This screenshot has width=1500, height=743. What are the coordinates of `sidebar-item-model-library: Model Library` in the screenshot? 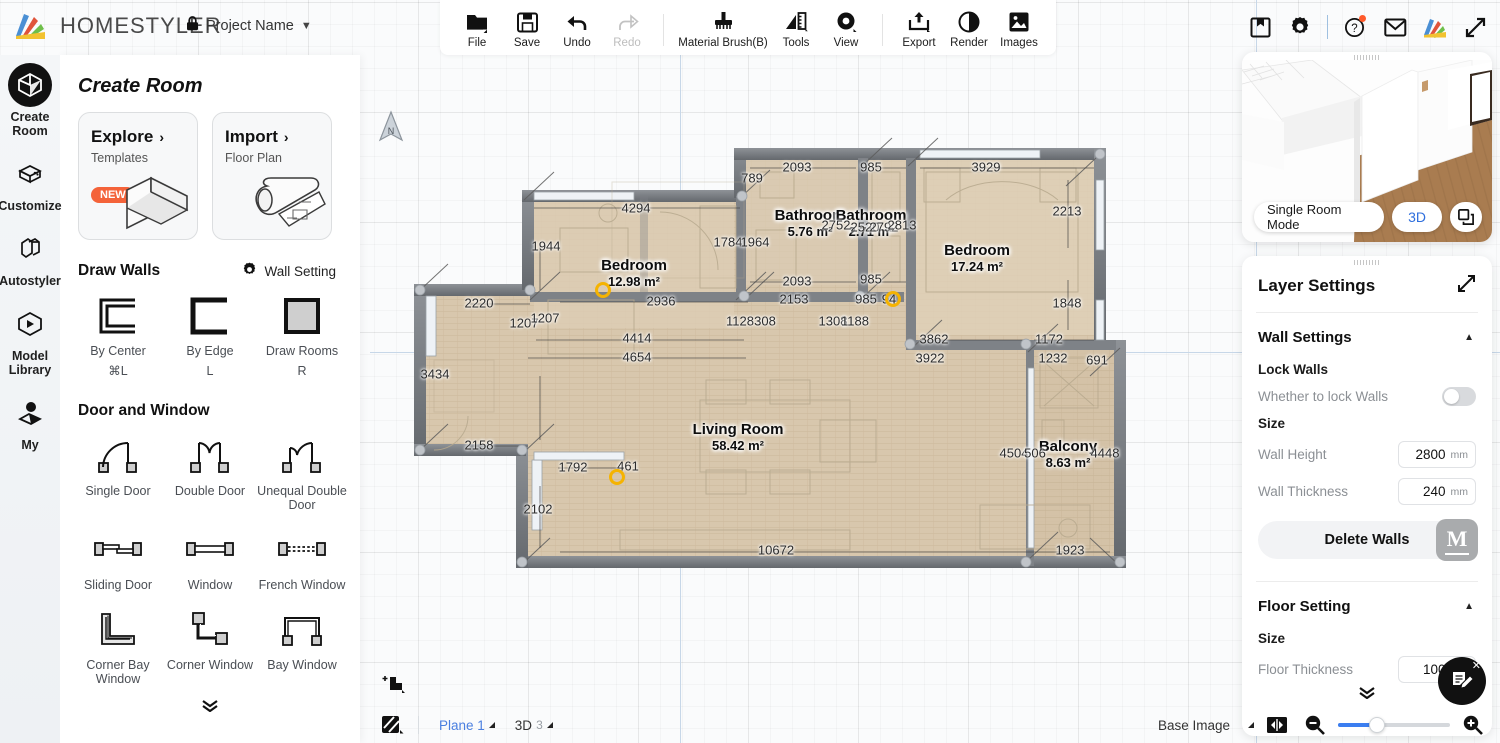 It's located at (30, 339).